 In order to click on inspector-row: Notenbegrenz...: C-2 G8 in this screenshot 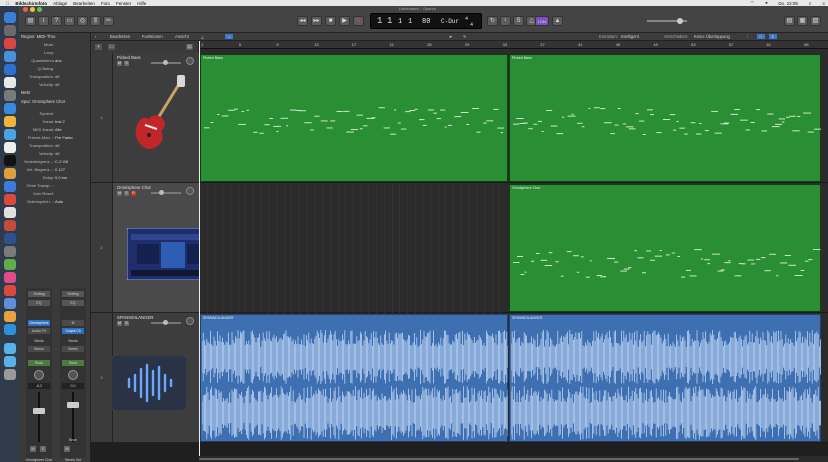, I will do `click(55, 162)`.